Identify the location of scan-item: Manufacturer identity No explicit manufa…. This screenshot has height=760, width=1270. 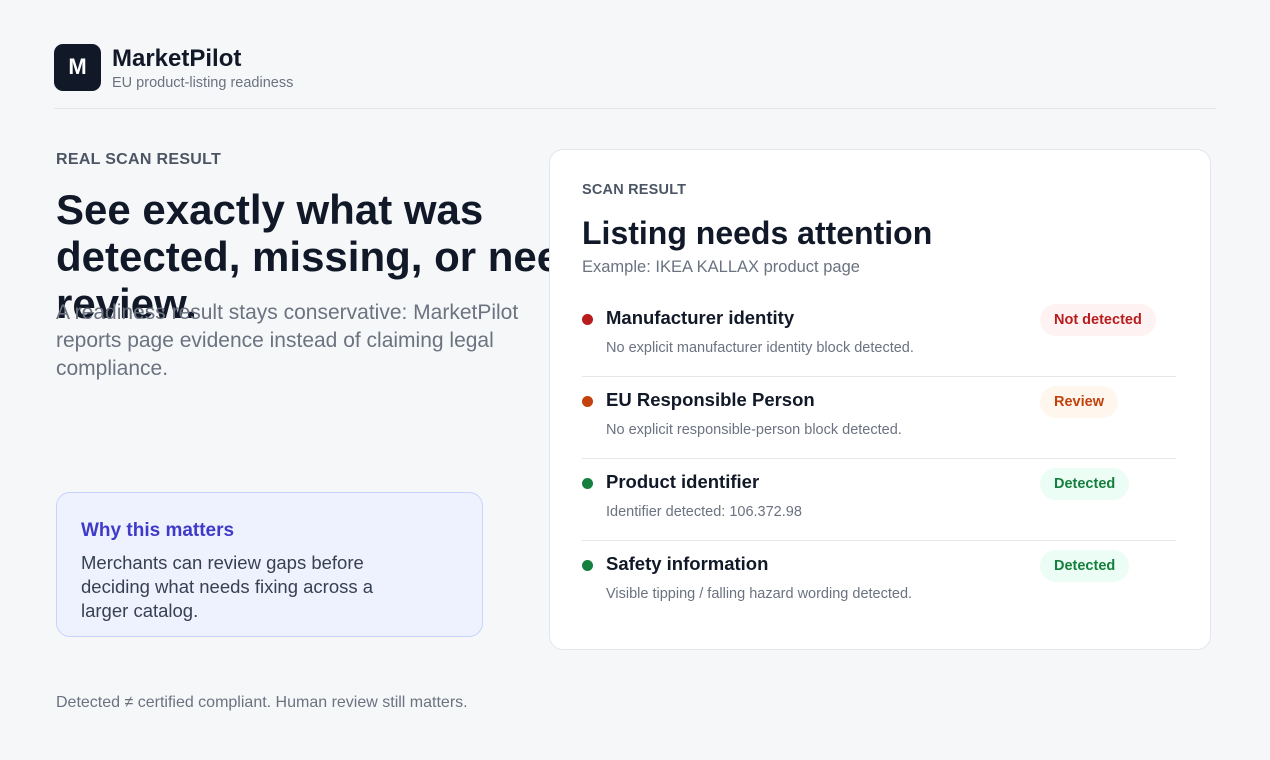
(879, 336).